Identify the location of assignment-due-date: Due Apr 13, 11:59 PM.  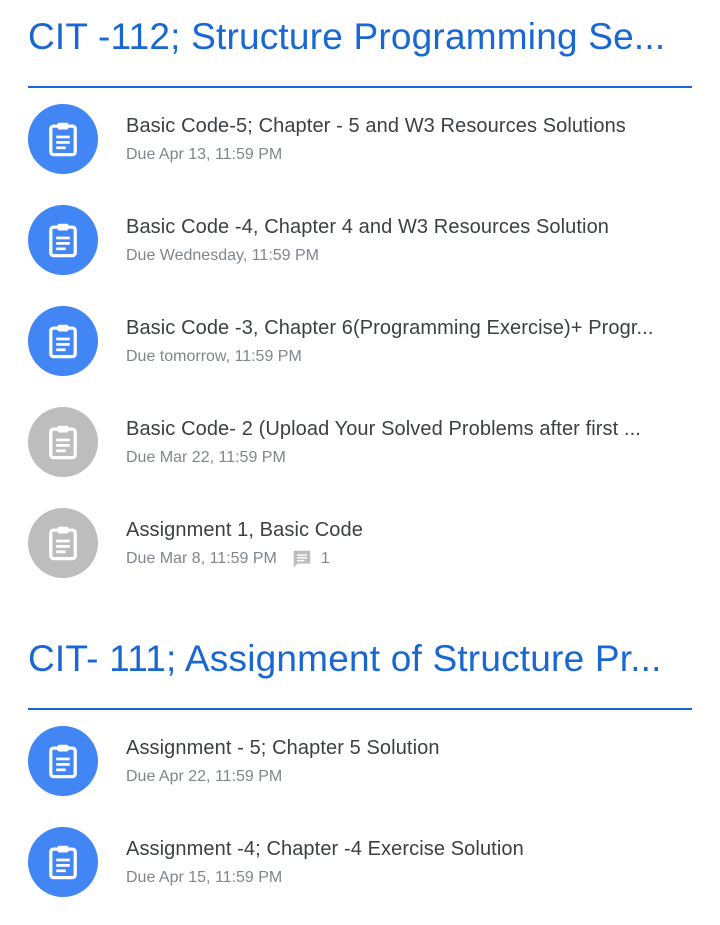
(204, 154).